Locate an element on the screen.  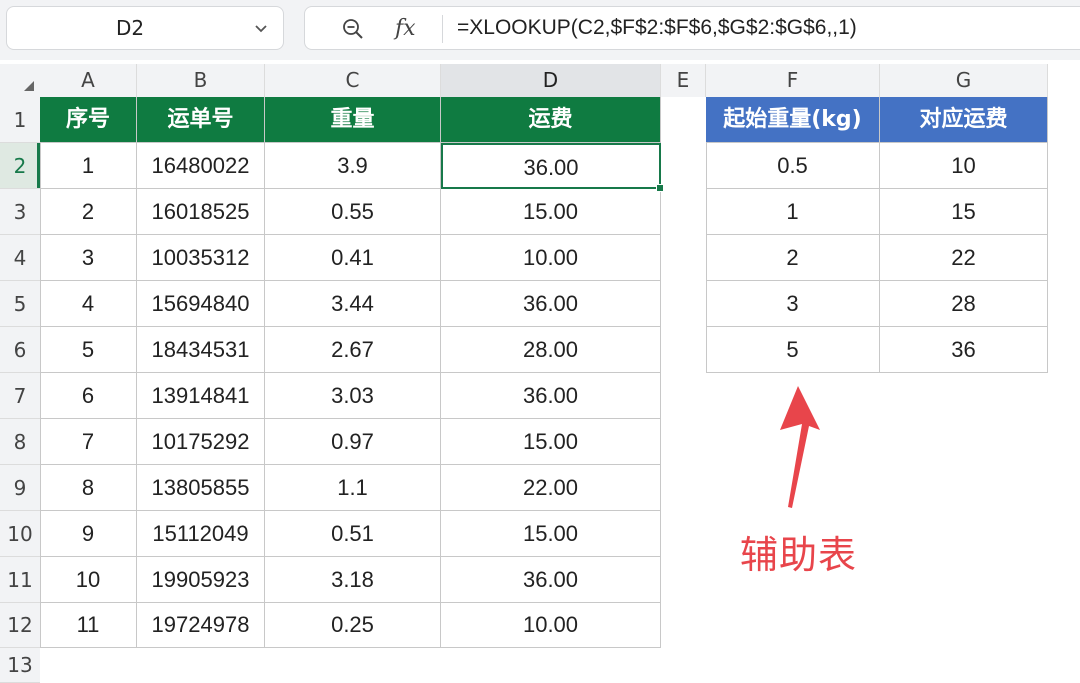
table-cell-d12: 10.00 is located at coordinates (551, 625).